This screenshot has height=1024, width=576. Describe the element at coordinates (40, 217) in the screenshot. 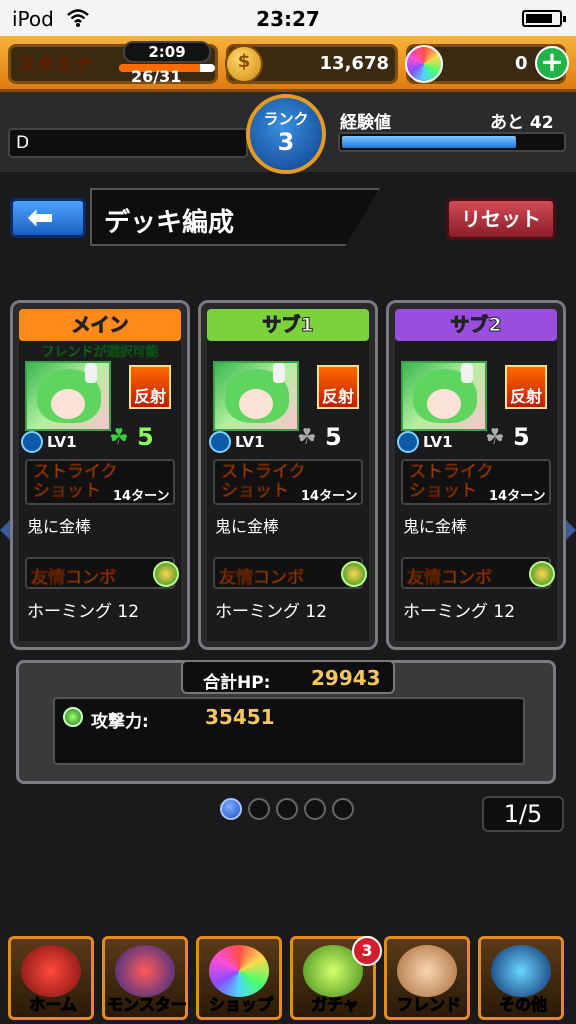

I see `back-arrow-icon: ⬅` at that location.